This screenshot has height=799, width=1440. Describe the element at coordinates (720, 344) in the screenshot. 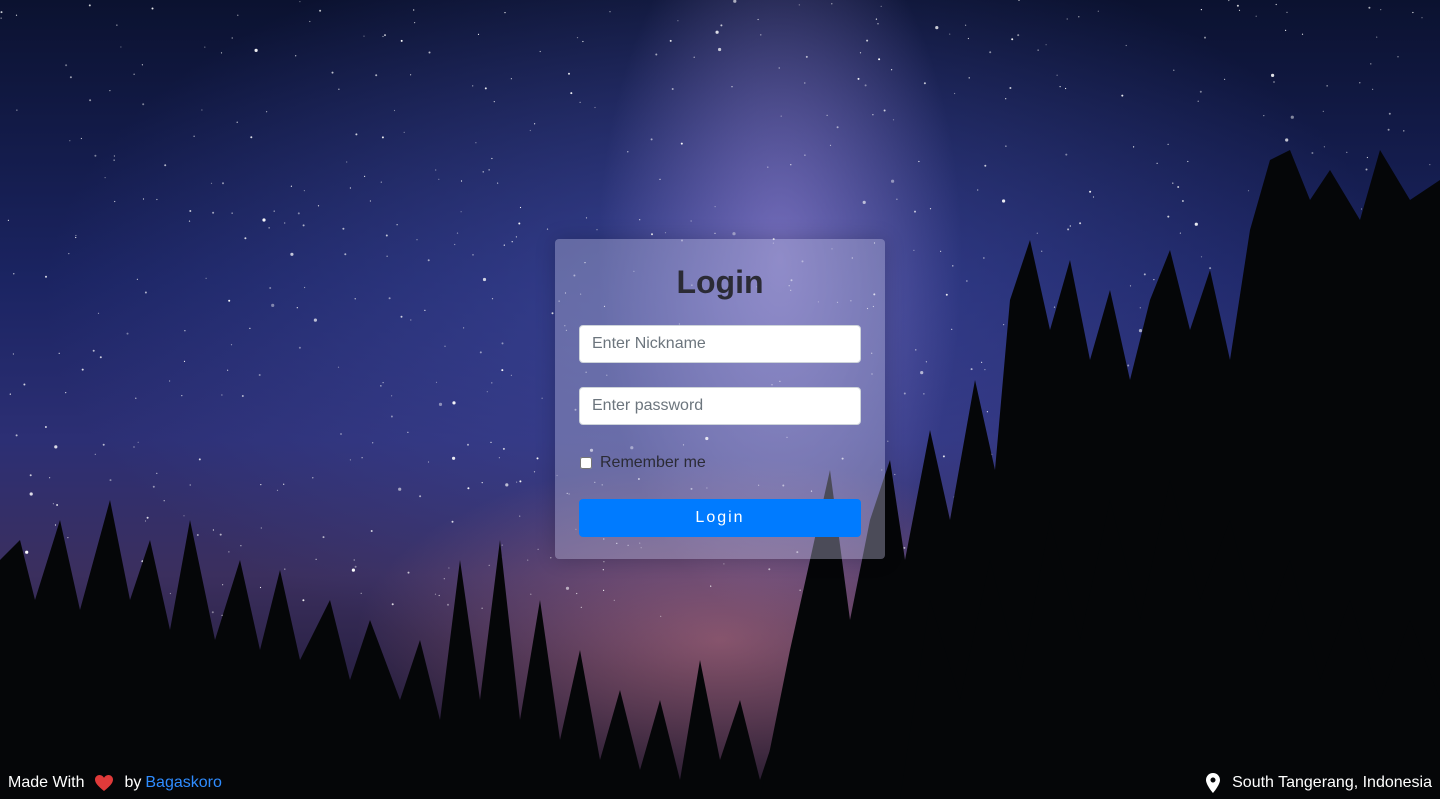

I see `nickname-input` at that location.